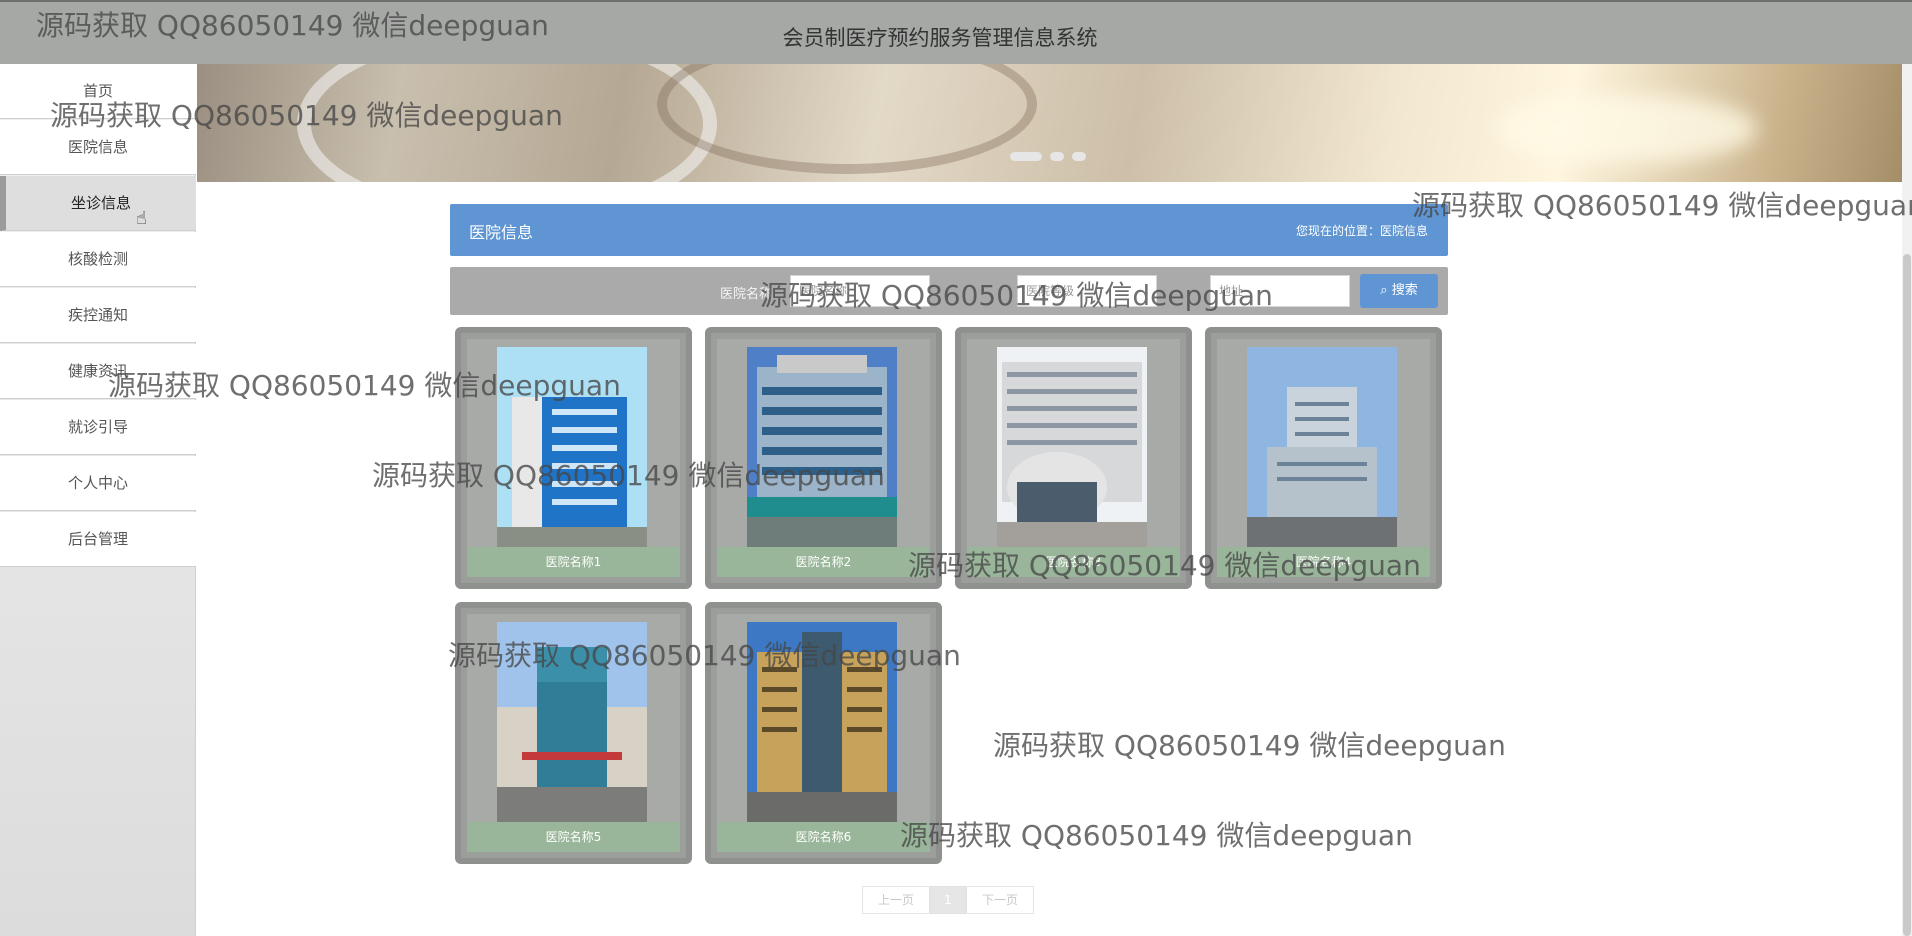 This screenshot has height=936, width=1912. What do you see at coordinates (501, 232) in the screenshot?
I see `section-title: 医院信息` at bounding box center [501, 232].